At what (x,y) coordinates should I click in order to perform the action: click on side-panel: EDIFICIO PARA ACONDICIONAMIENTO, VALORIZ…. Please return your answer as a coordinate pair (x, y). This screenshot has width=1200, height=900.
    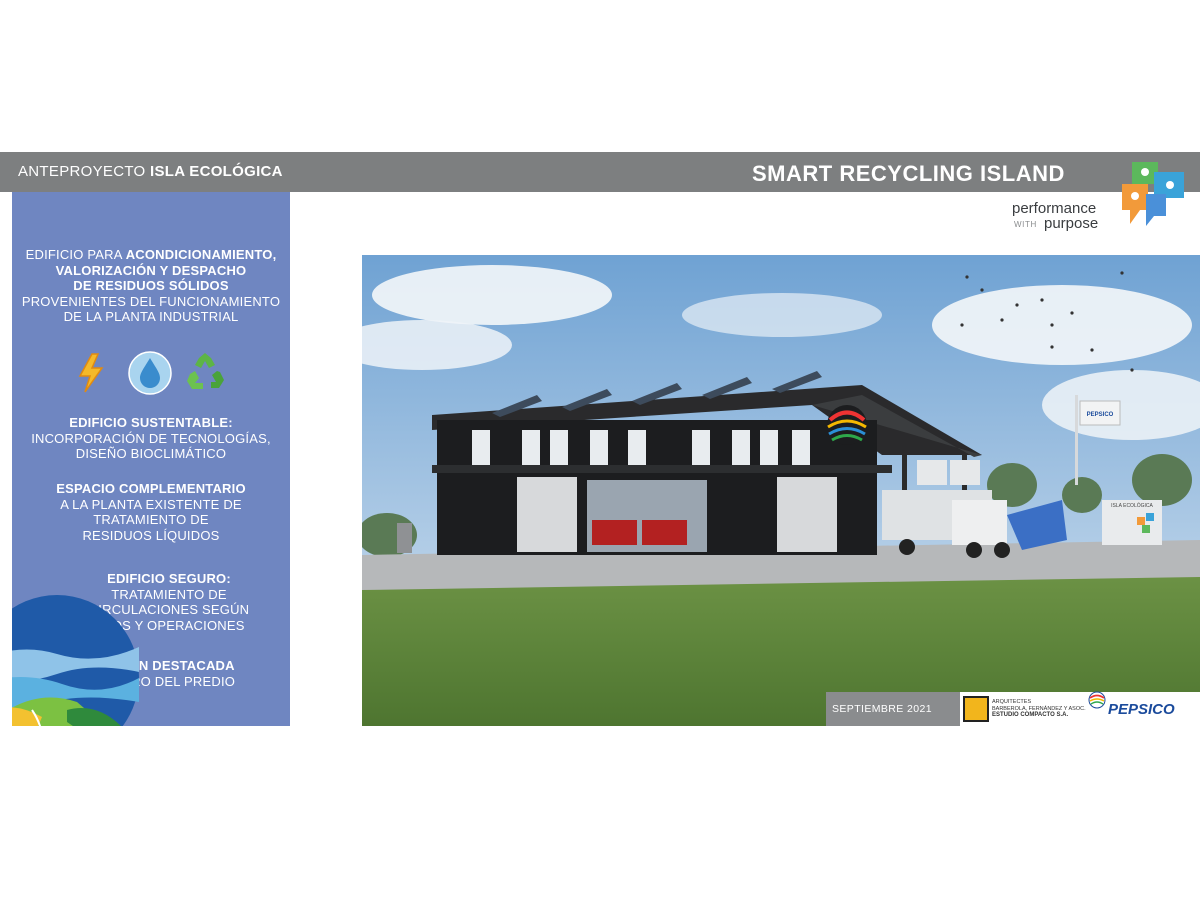
    Looking at the image, I should click on (151, 459).